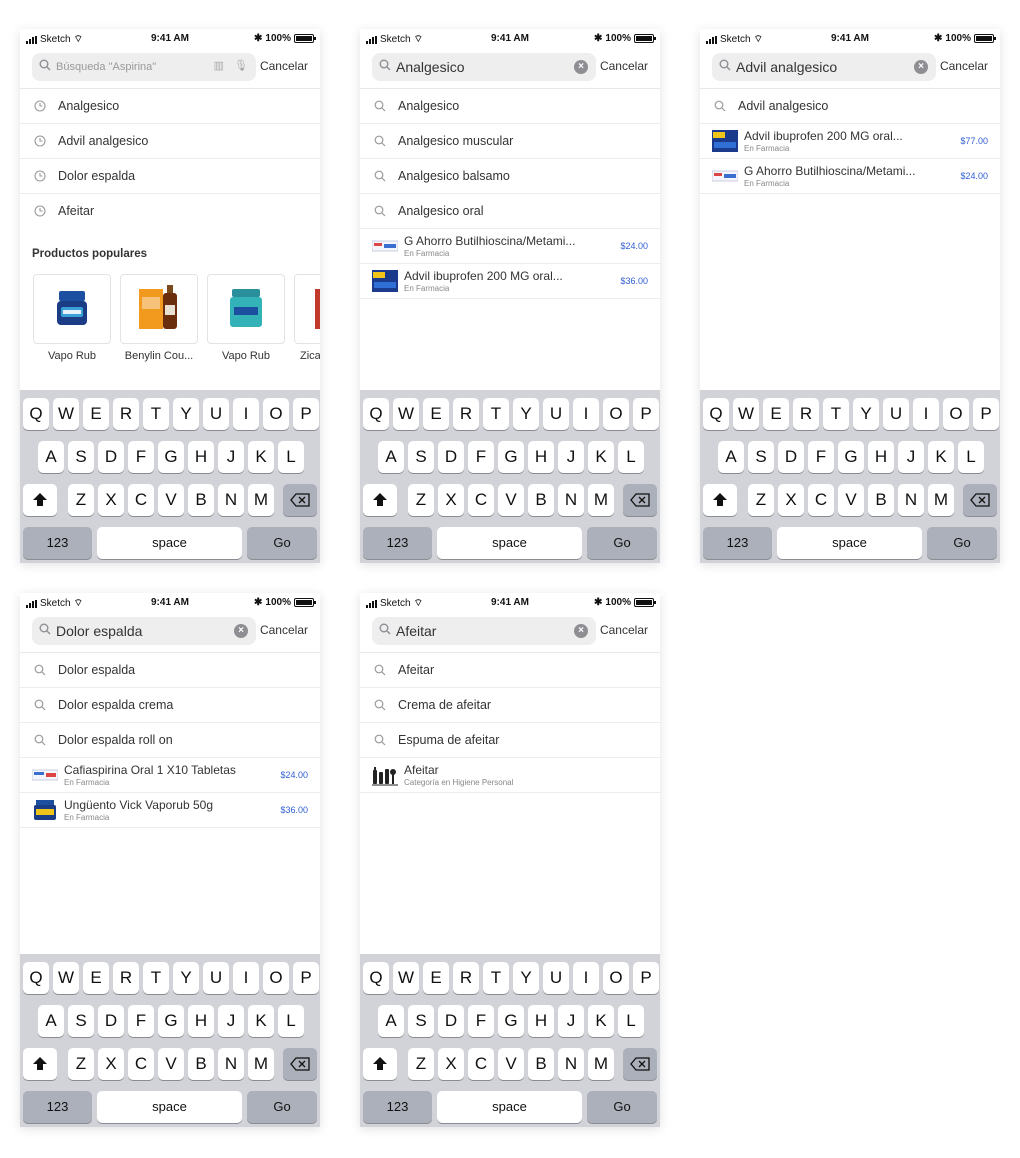 This screenshot has height=1158, width=1020. I want to click on suggestion-item: Dolor espalda, so click(170, 670).